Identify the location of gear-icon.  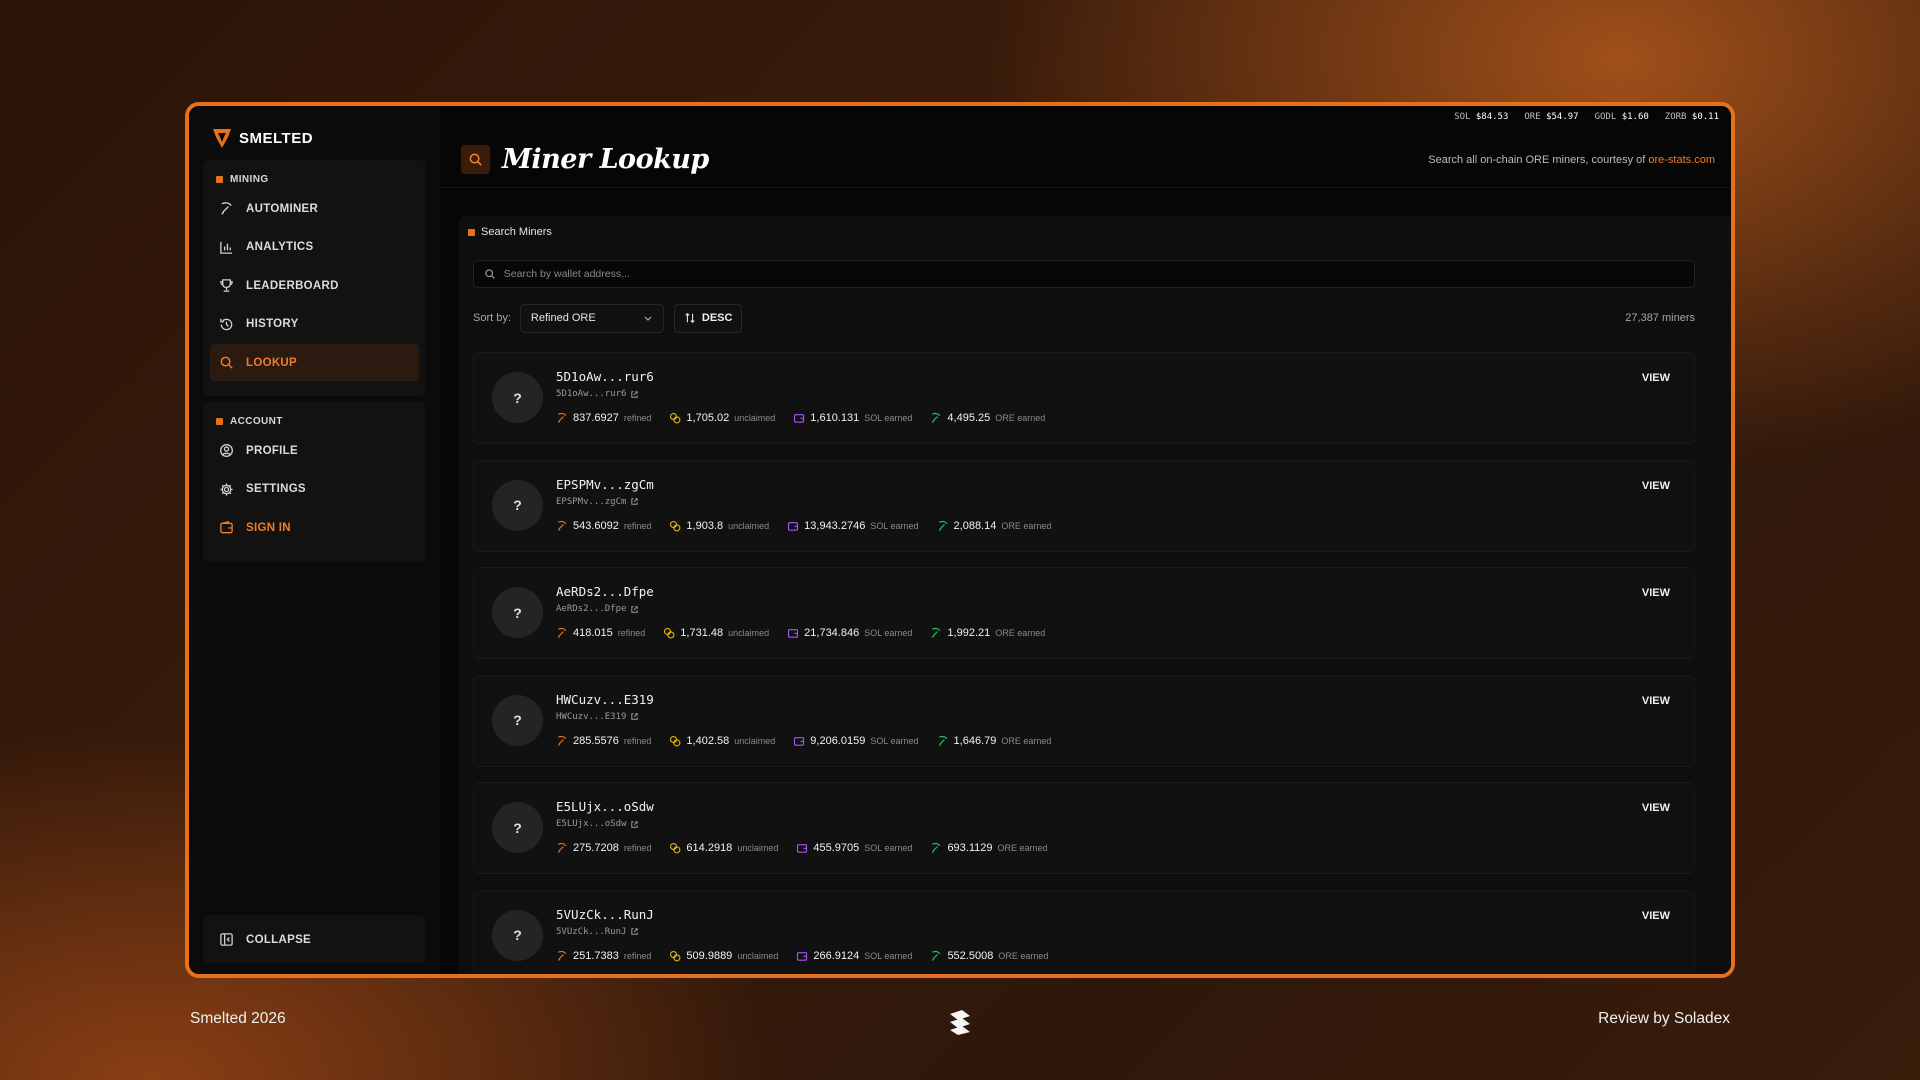
(226, 489).